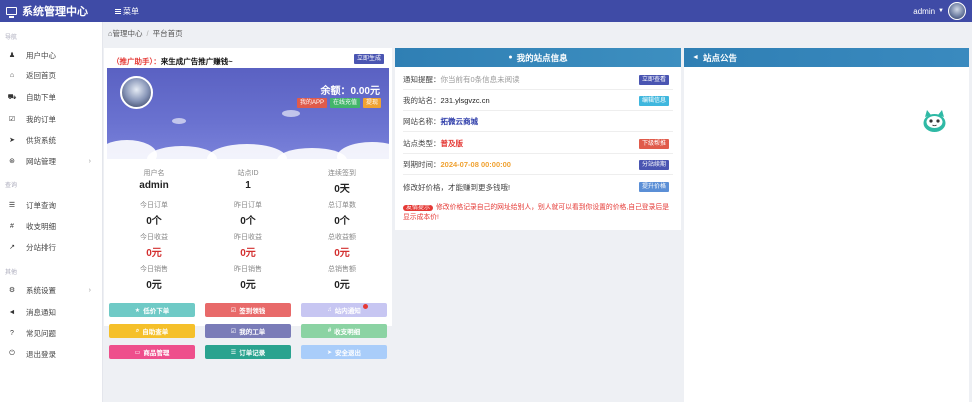 The height and width of the screenshot is (402, 972). I want to click on stat-label: 昨日收益, so click(248, 237).